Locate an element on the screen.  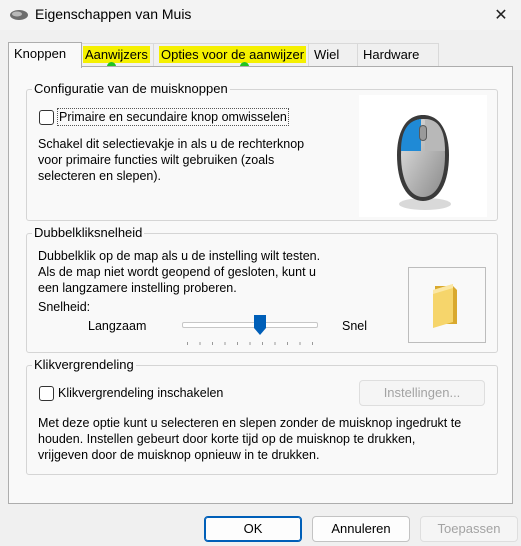
test-folder is located at coordinates (447, 305).